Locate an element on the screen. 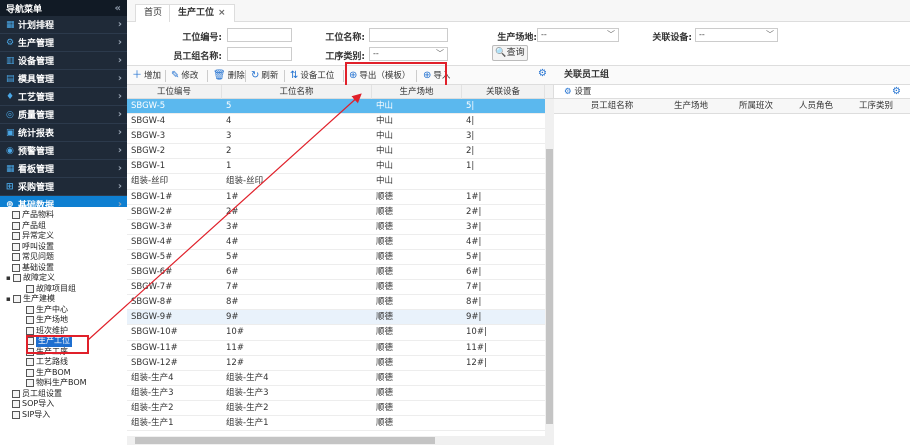  table-row: SBGW-4# 4# 顺德 4#| is located at coordinates (336, 242).